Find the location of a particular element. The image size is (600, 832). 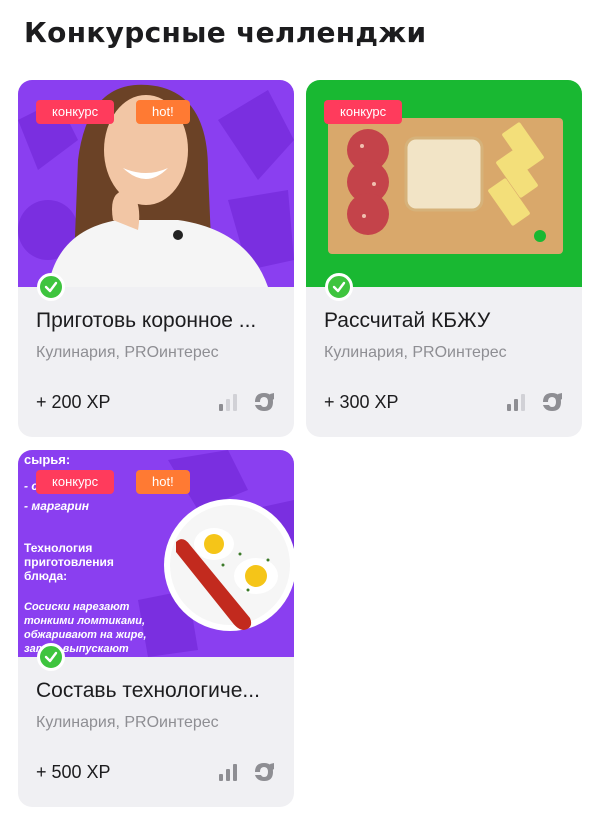

challenge-xp: + 500 XP is located at coordinates (73, 772).